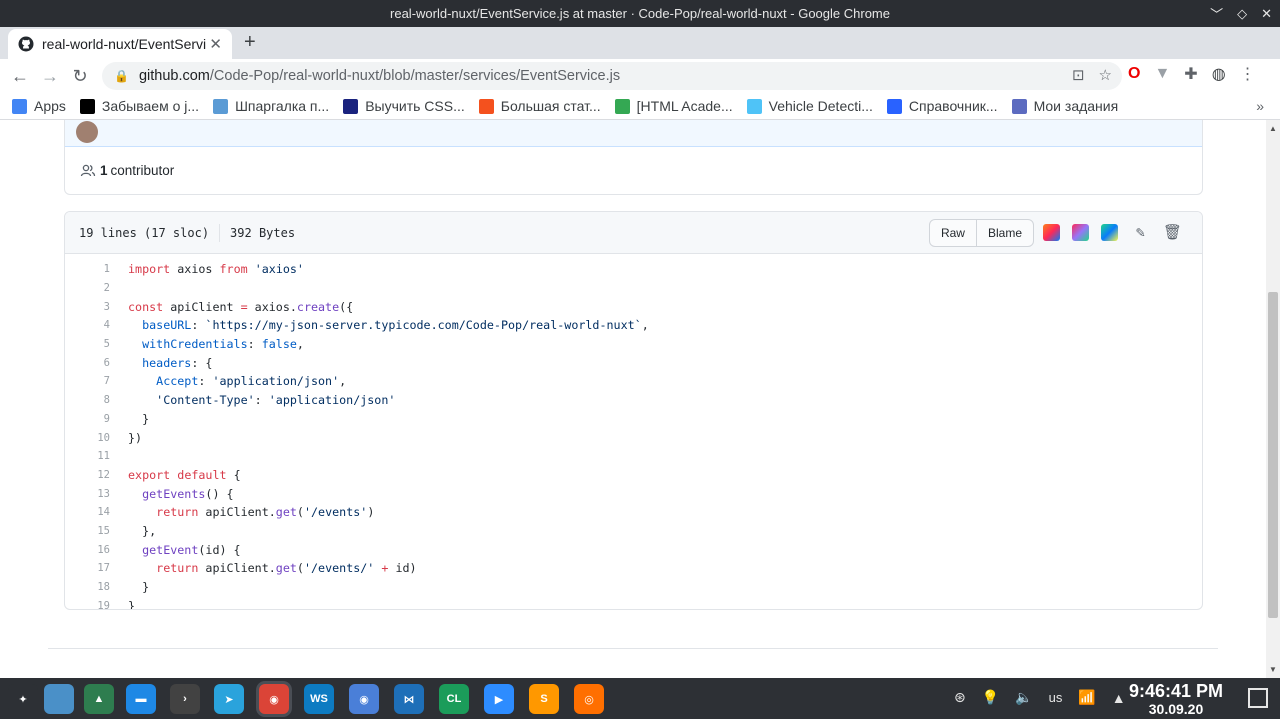  What do you see at coordinates (454, 699) in the screenshot?
I see `taskbar-clion-icon: CL` at bounding box center [454, 699].